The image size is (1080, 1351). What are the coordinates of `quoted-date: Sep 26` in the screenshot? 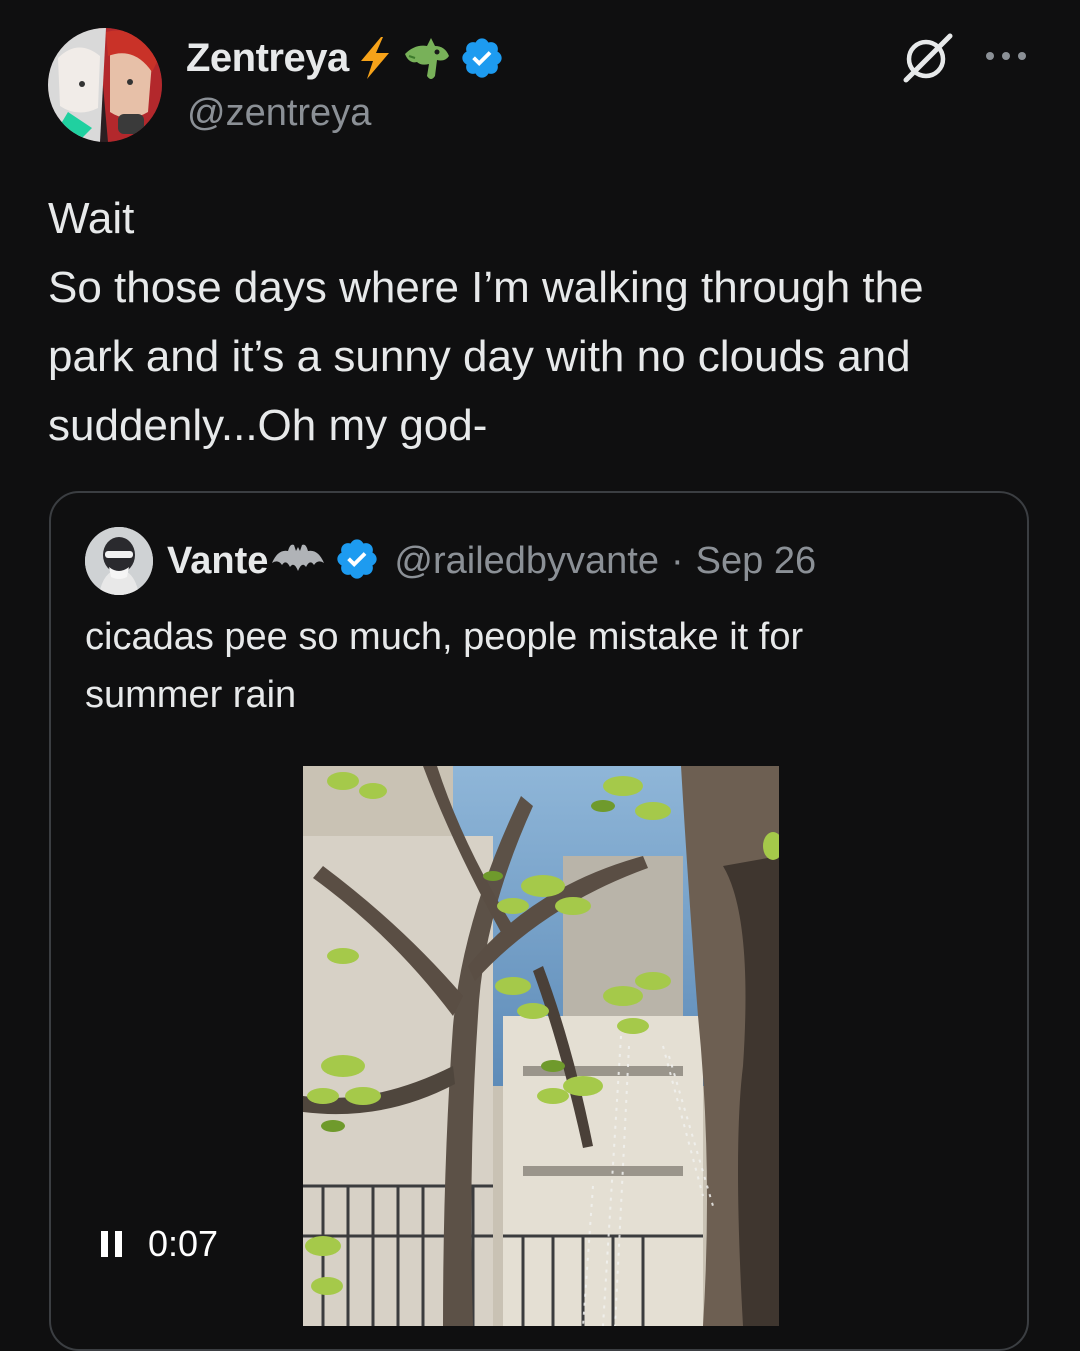 It's located at (756, 561).